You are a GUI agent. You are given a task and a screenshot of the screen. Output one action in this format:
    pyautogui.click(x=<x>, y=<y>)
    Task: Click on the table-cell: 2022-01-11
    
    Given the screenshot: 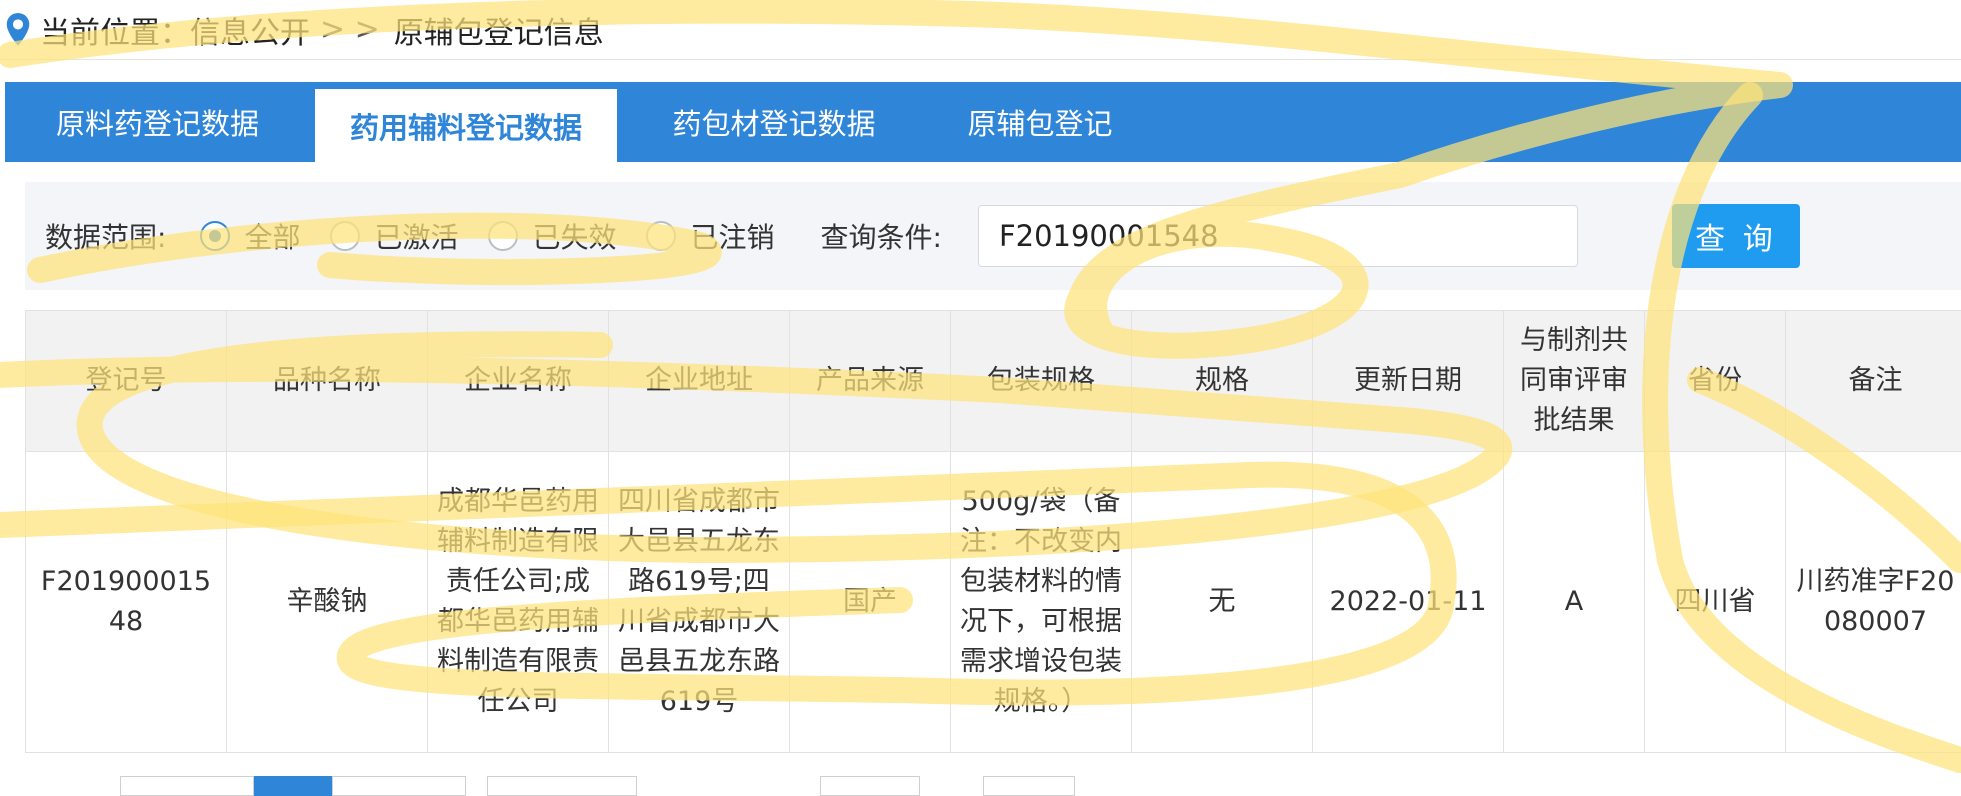 What is the action you would take?
    pyautogui.click(x=1408, y=602)
    